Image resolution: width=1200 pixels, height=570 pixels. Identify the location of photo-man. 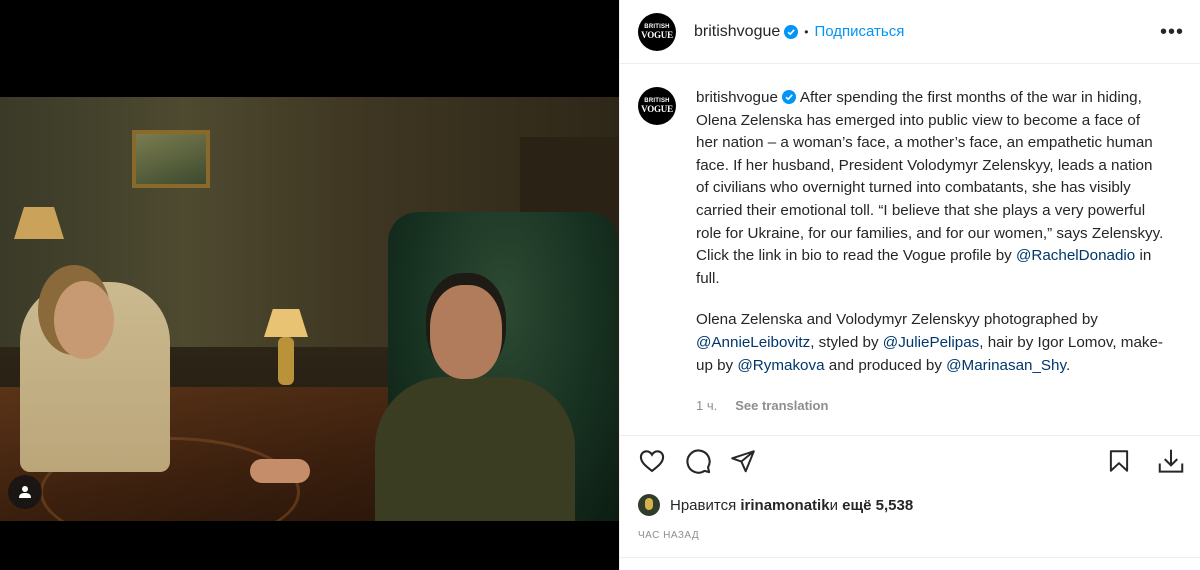
(475, 449).